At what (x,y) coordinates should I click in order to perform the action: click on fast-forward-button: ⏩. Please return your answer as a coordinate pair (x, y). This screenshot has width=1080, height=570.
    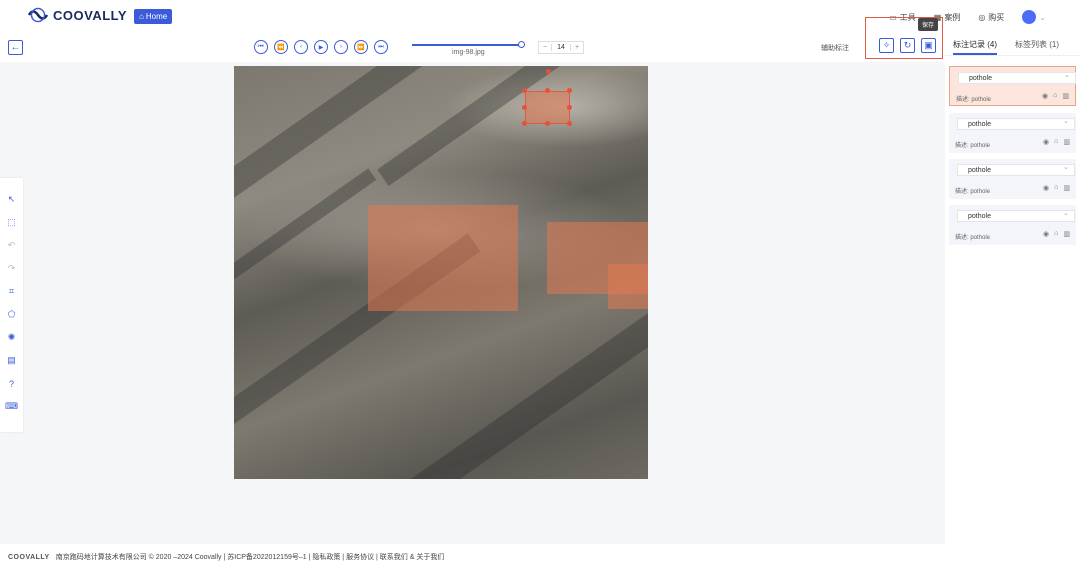
    Looking at the image, I should click on (361, 47).